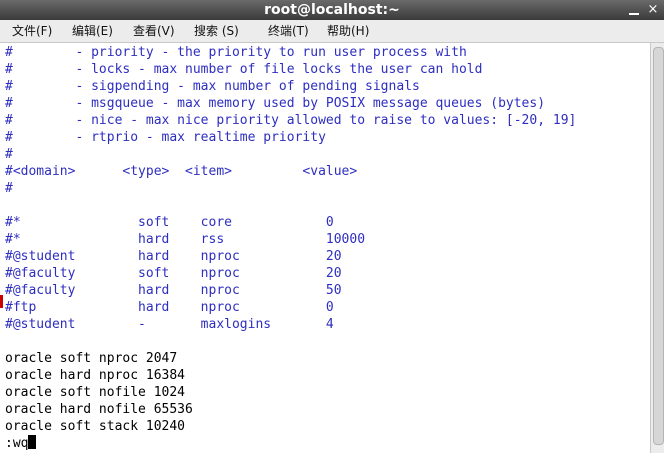 The width and height of the screenshot is (664, 453). I want to click on terminal-line: oracle soft nofile 1024, so click(95, 392).